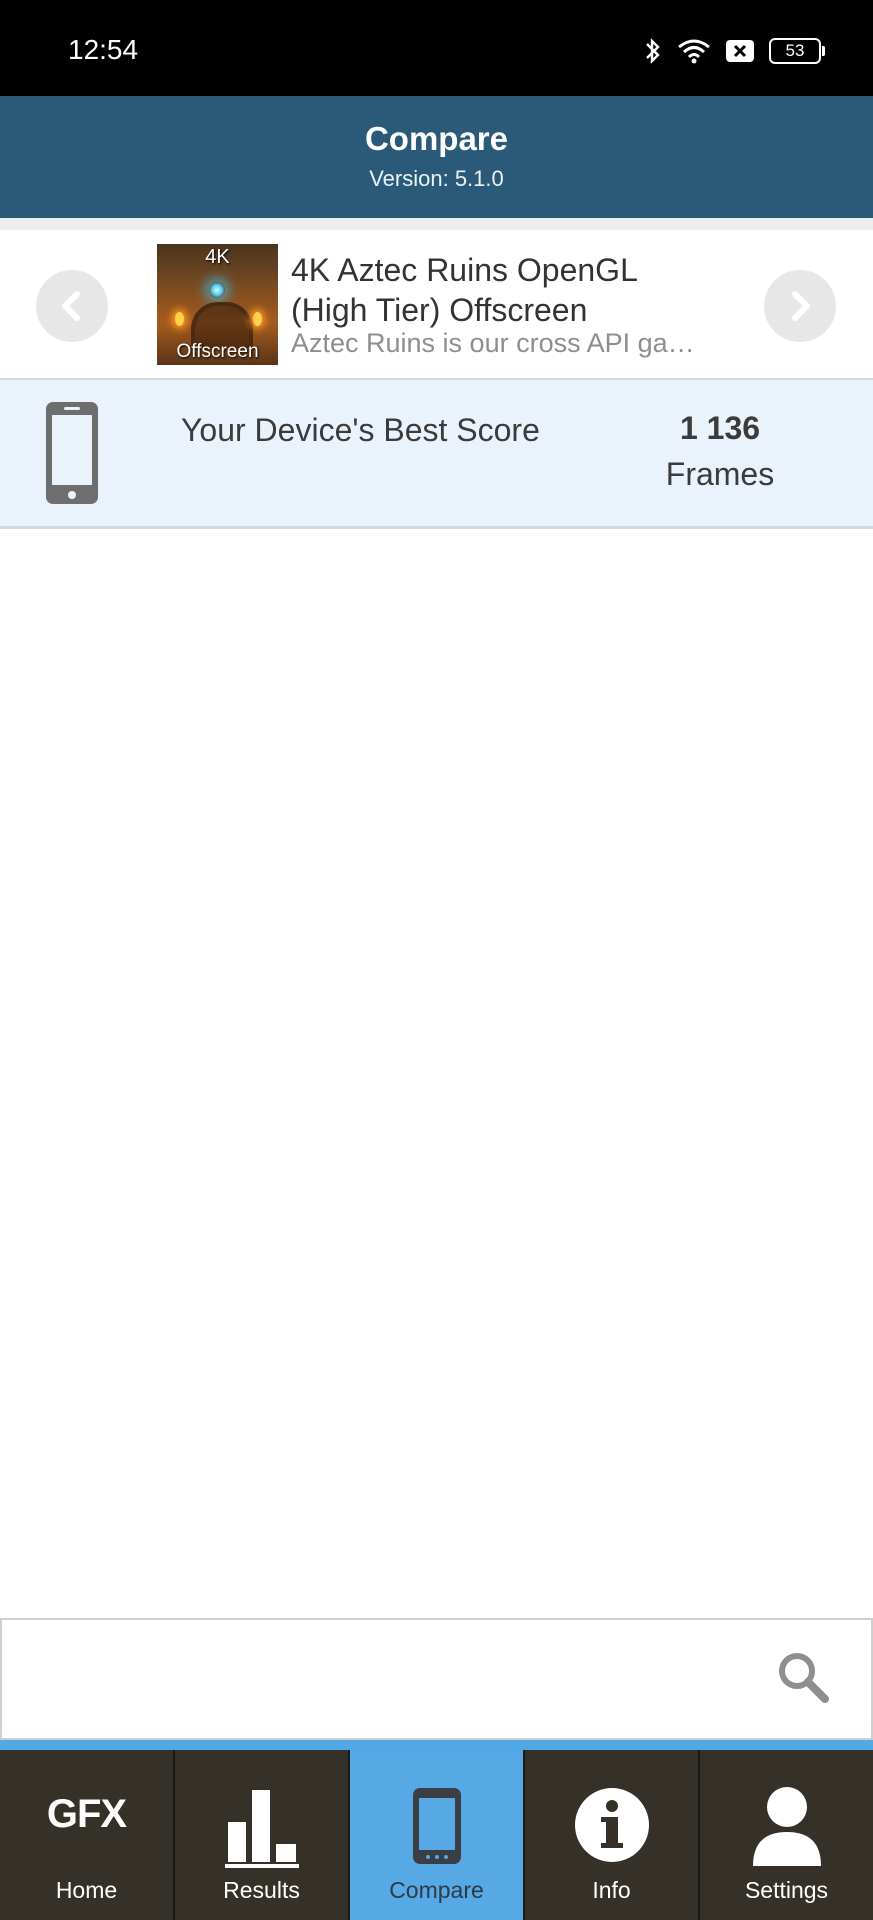 The height and width of the screenshot is (1920, 873). What do you see at coordinates (217, 257) in the screenshot?
I see `thumbnail-resolution-label: 4K` at bounding box center [217, 257].